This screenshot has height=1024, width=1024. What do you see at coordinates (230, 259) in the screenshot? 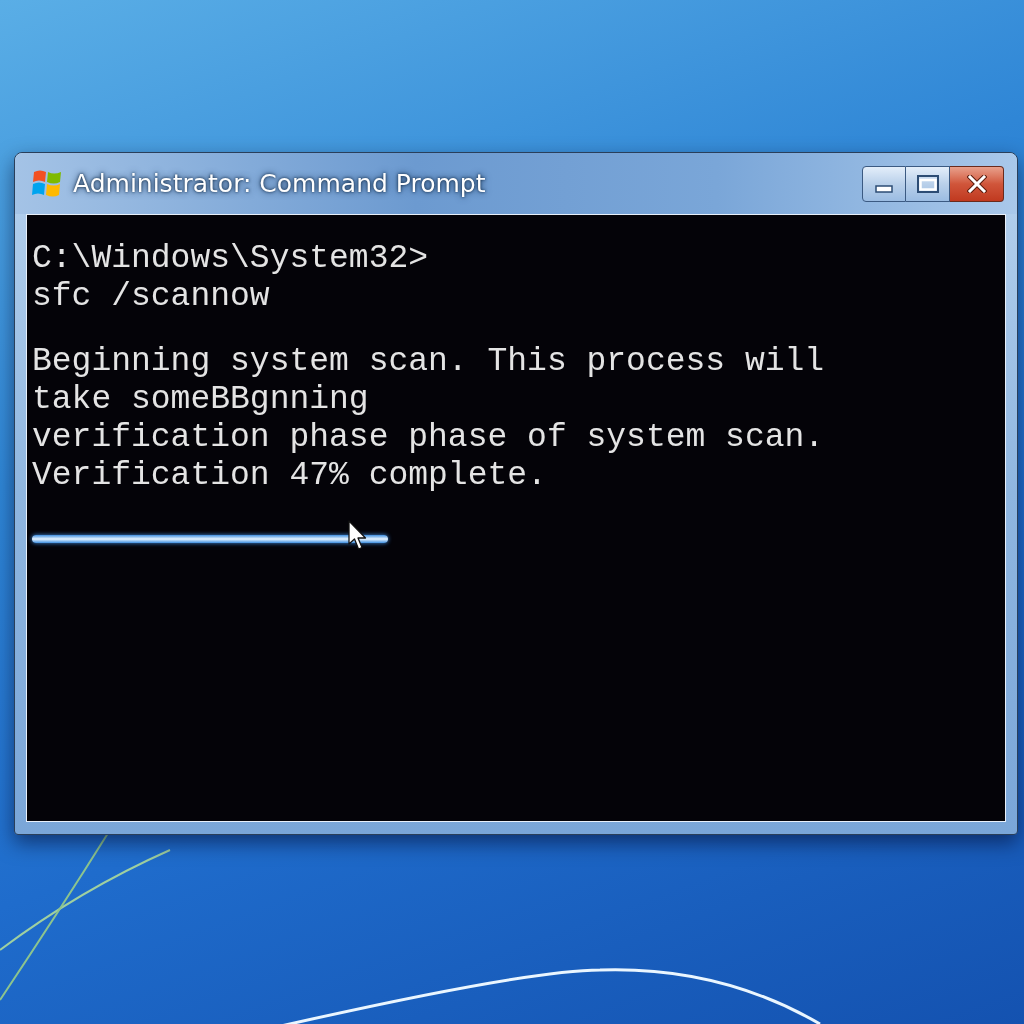
I see `console-line: C:\Windows\System32>` at bounding box center [230, 259].